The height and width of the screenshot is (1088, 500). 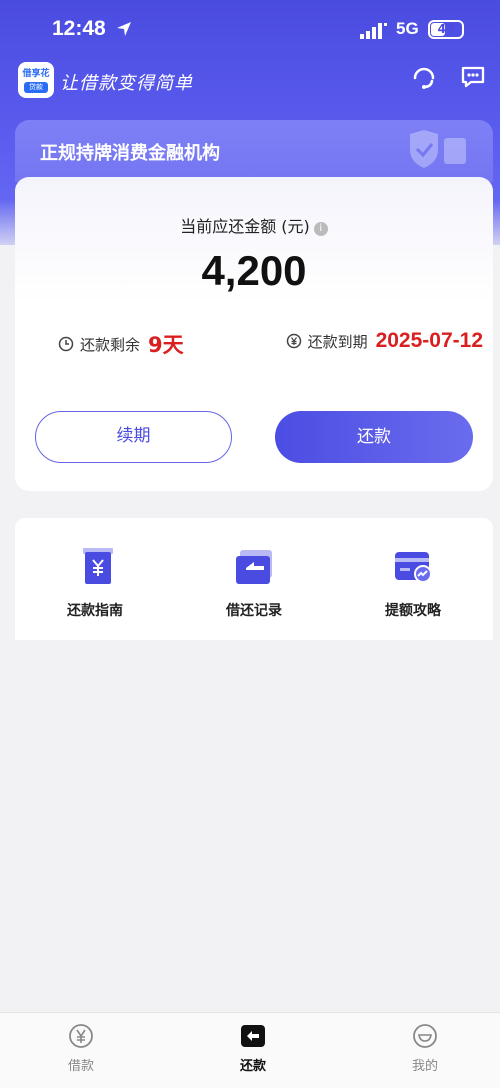 What do you see at coordinates (320, 229) in the screenshot?
I see `info-icon: i` at bounding box center [320, 229].